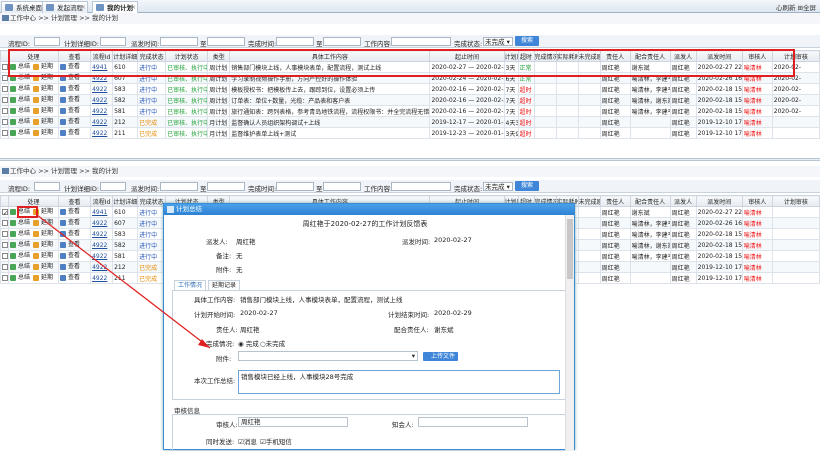  Describe the element at coordinates (569, 333) in the screenshot. I see `dialog-scrollbar` at that location.